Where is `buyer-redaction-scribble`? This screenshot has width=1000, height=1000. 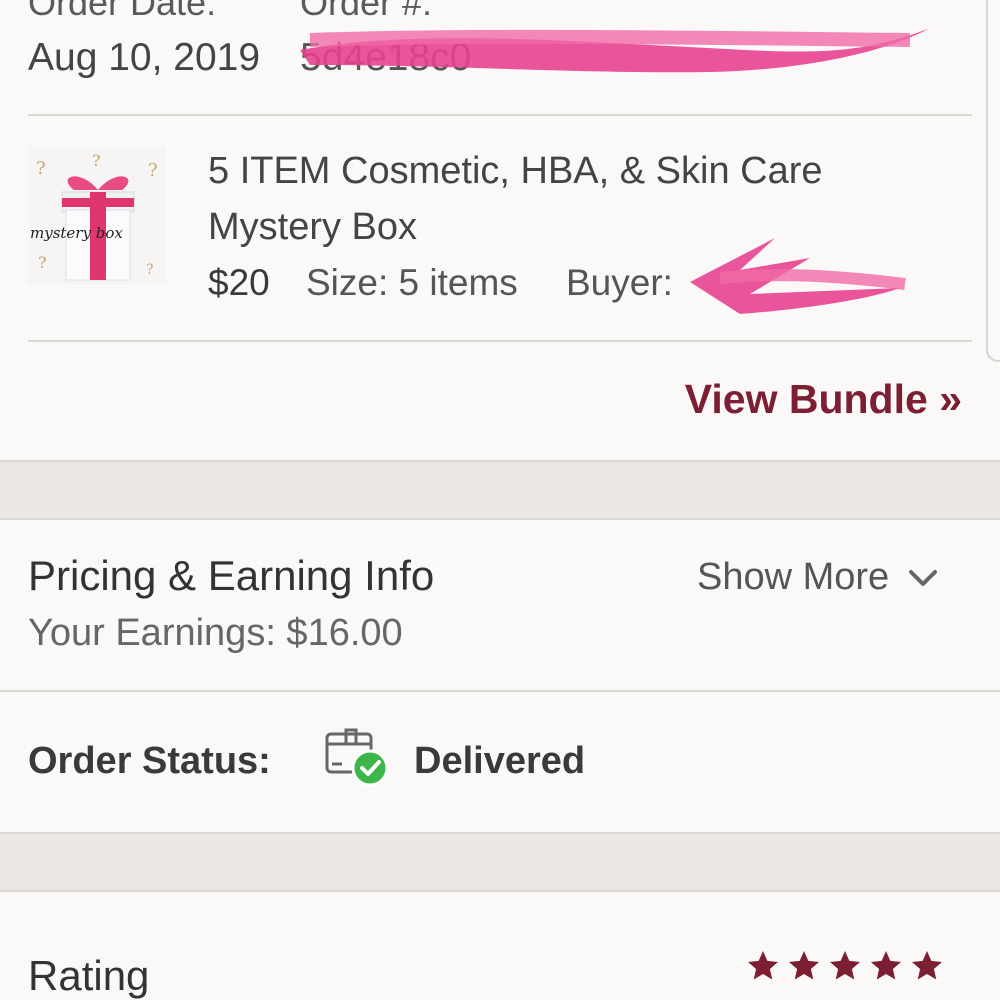 buyer-redaction-scribble is located at coordinates (798, 276).